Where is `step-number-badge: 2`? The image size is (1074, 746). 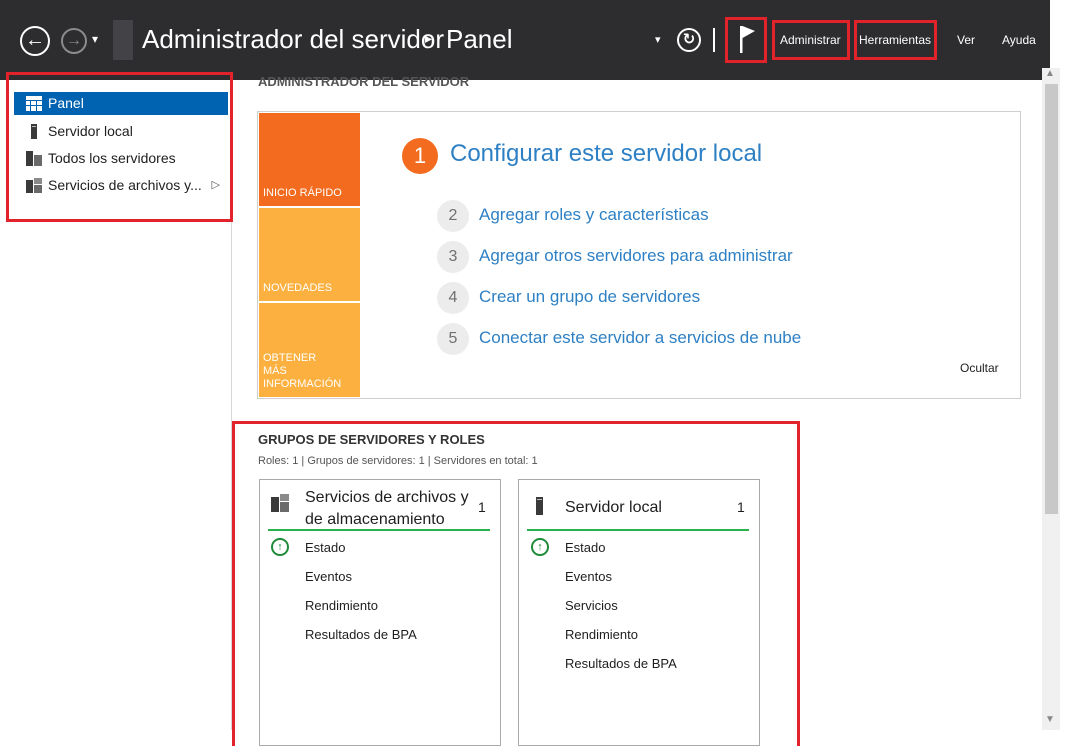
step-number-badge: 2 is located at coordinates (453, 216).